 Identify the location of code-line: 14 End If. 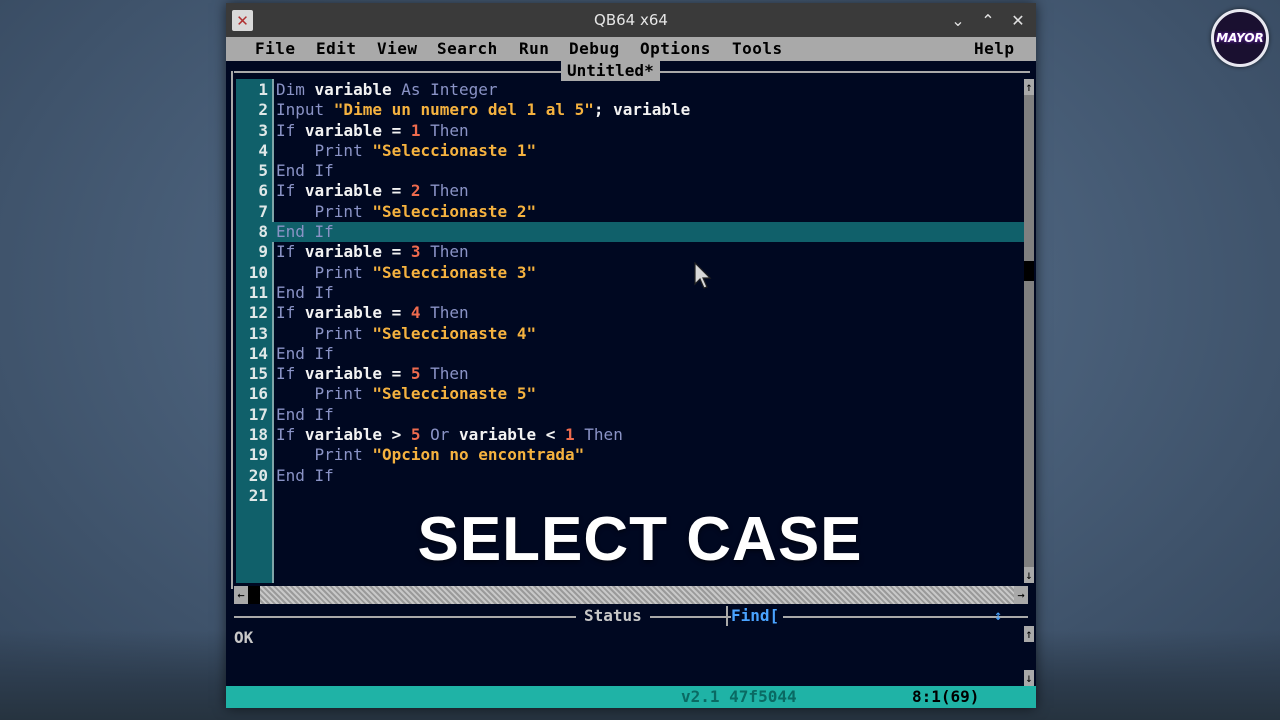
(631, 354).